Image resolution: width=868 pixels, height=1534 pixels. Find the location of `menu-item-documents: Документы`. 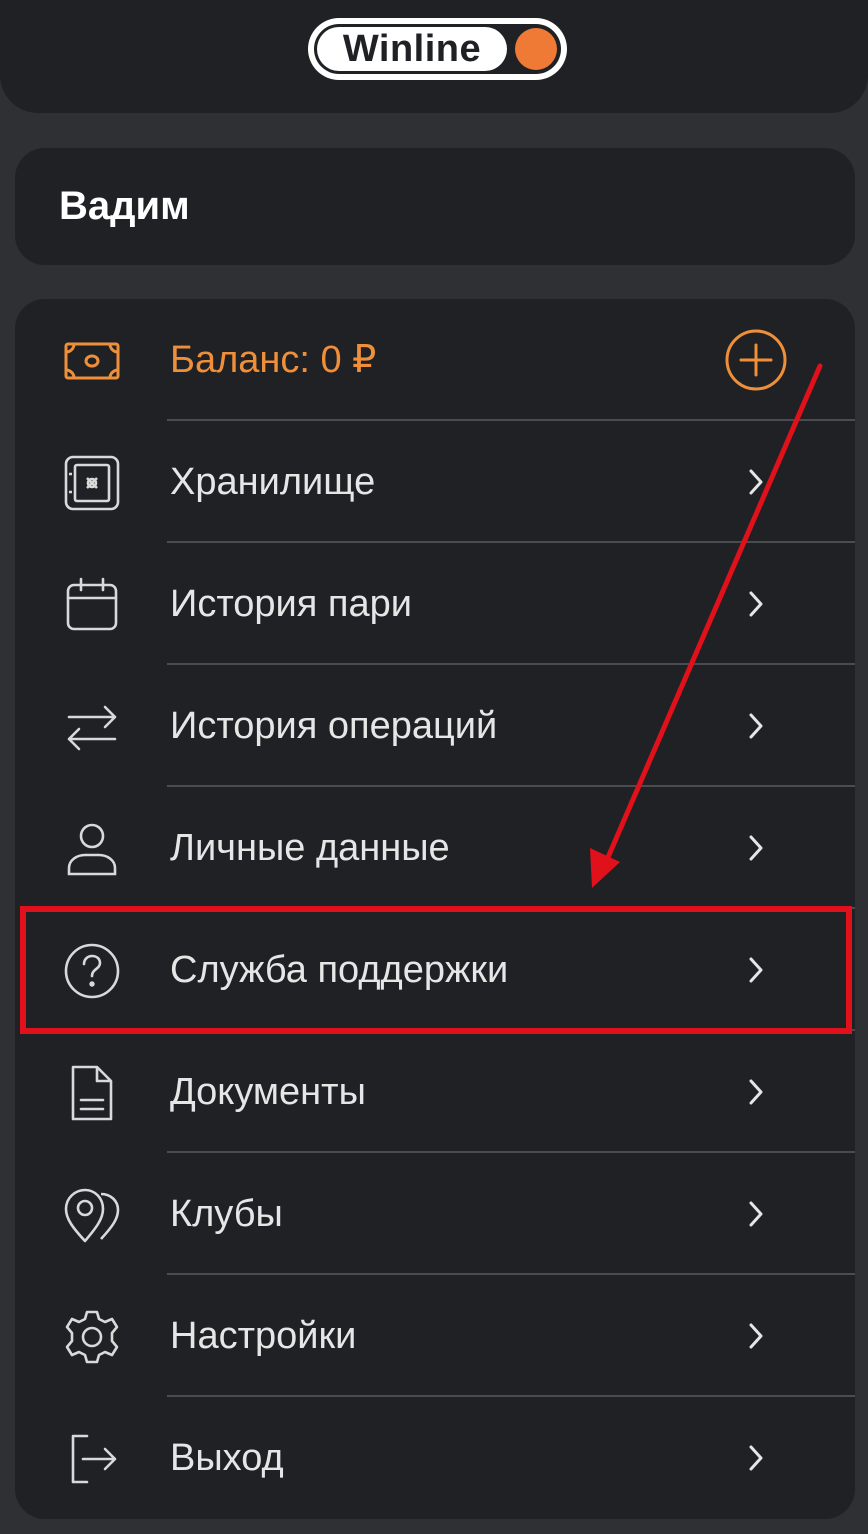

menu-item-documents: Документы is located at coordinates (435, 1092).